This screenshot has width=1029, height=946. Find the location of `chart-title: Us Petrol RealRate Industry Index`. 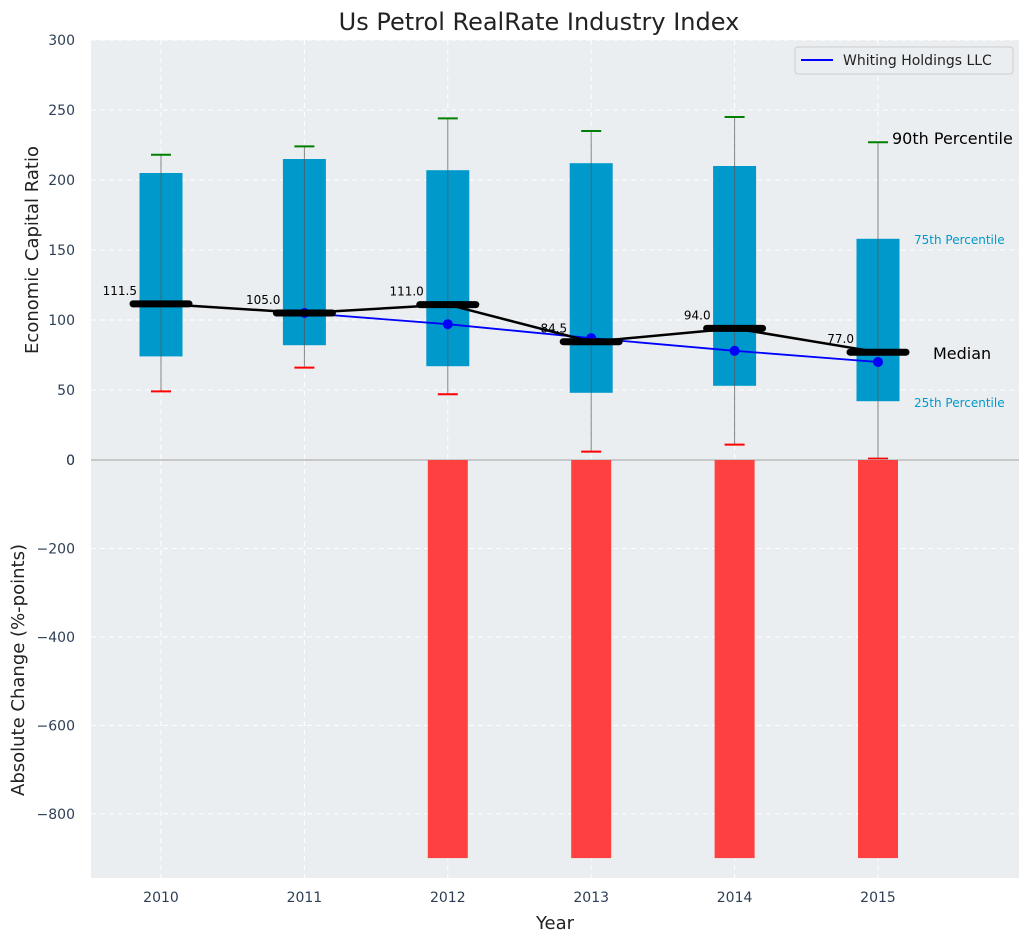

chart-title: Us Petrol RealRate Industry Index is located at coordinates (539, 22).